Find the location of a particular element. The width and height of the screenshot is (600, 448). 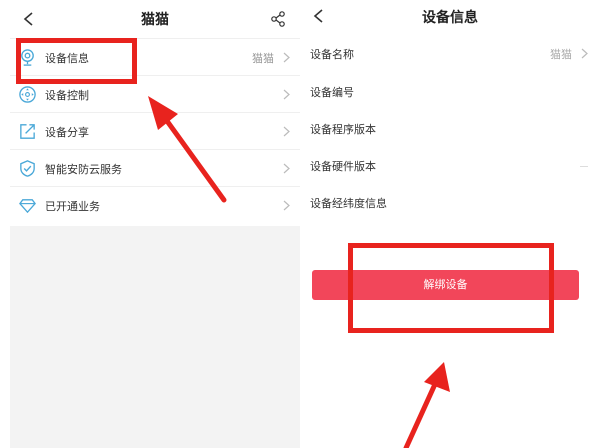

info-row-device-name: 设备名称 猫猫 is located at coordinates (450, 54).